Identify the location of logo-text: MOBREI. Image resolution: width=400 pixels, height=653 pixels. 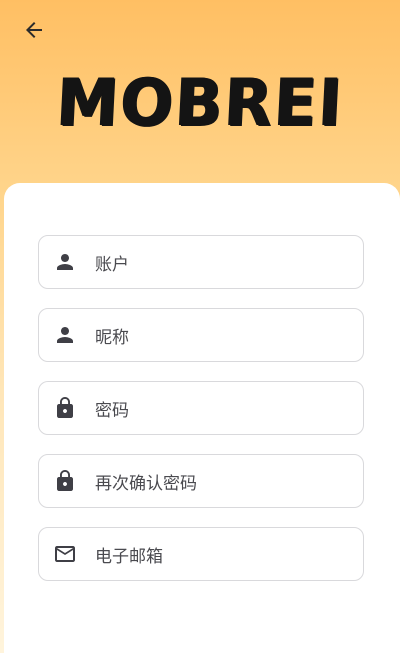
(200, 102).